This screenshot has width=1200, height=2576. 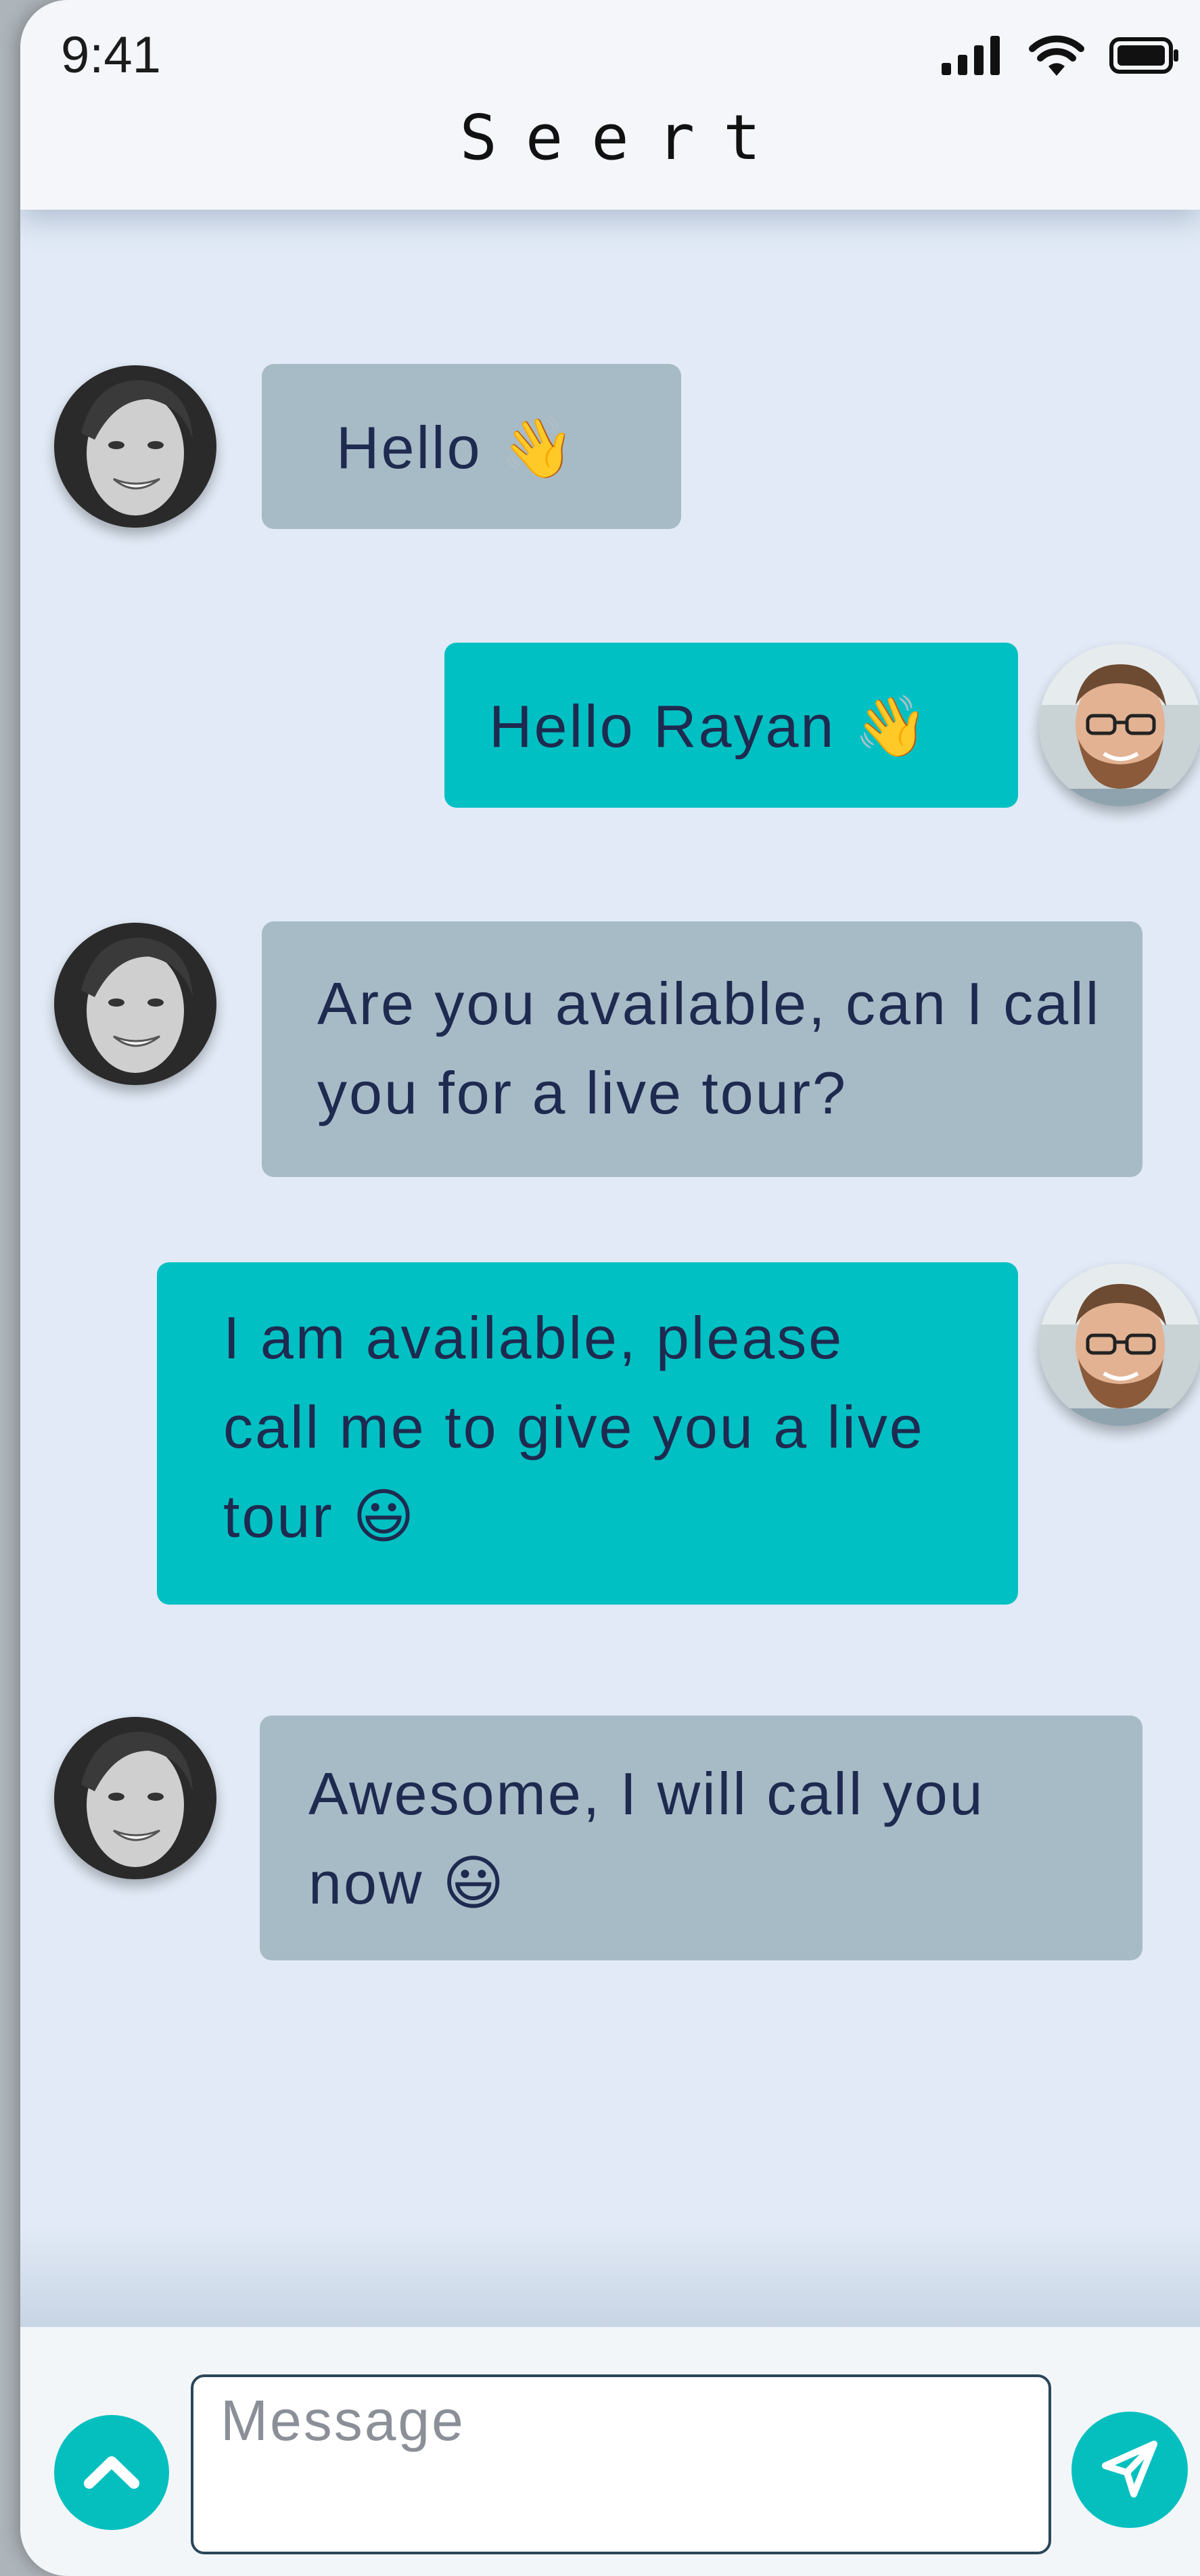 I want to click on send-button, so click(x=1129, y=2470).